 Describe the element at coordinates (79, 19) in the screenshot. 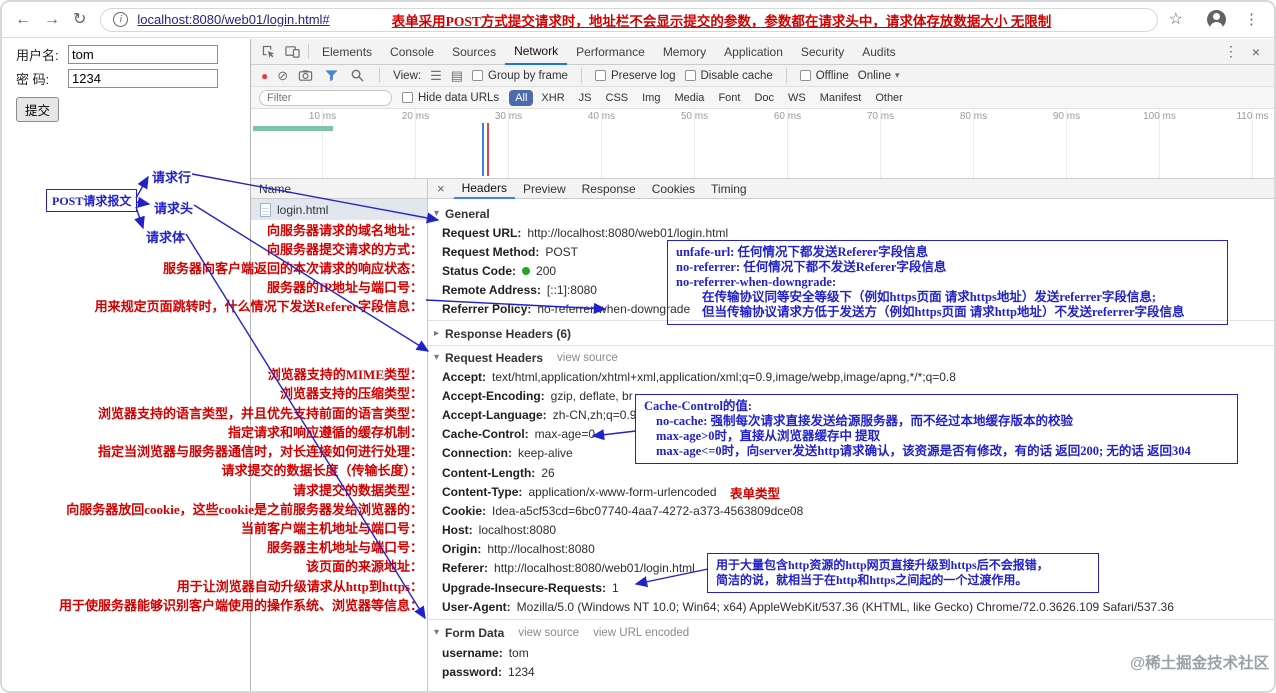

I see `refresh-icon: ↻` at that location.